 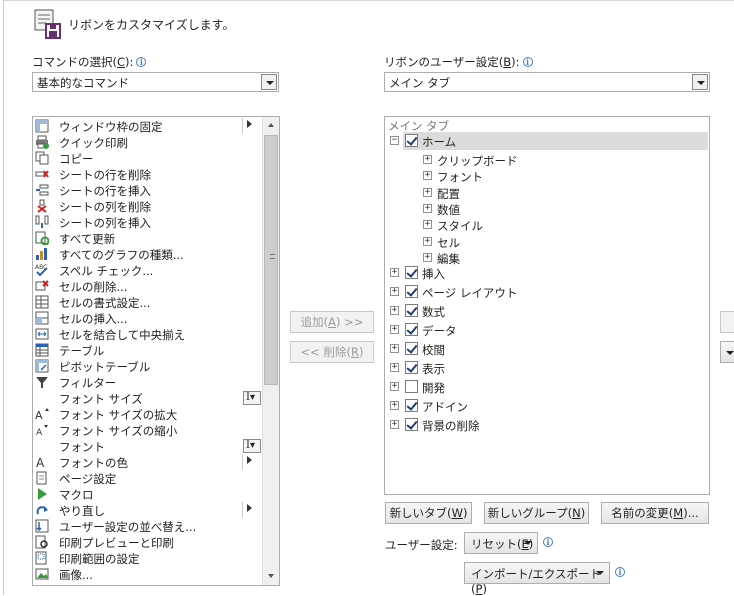 What do you see at coordinates (727, 352) in the screenshot?
I see `move-down-button` at bounding box center [727, 352].